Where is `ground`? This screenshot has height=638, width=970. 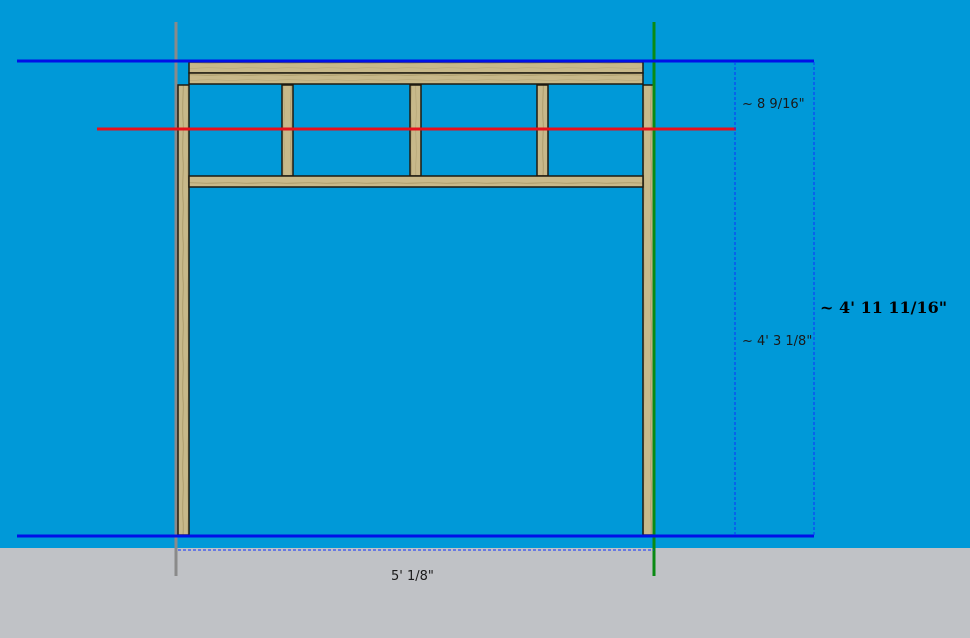 ground is located at coordinates (485, 593).